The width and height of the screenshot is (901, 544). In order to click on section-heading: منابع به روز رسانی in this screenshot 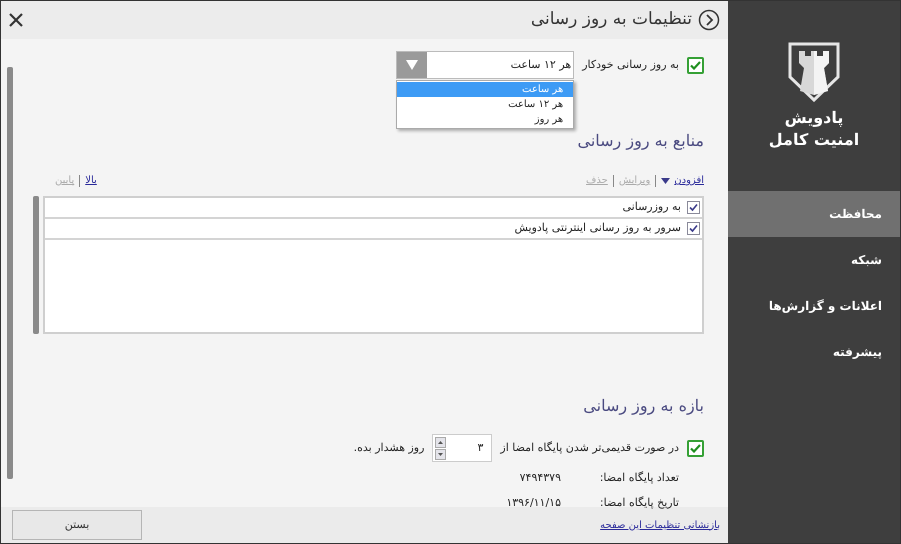, I will do `click(640, 141)`.